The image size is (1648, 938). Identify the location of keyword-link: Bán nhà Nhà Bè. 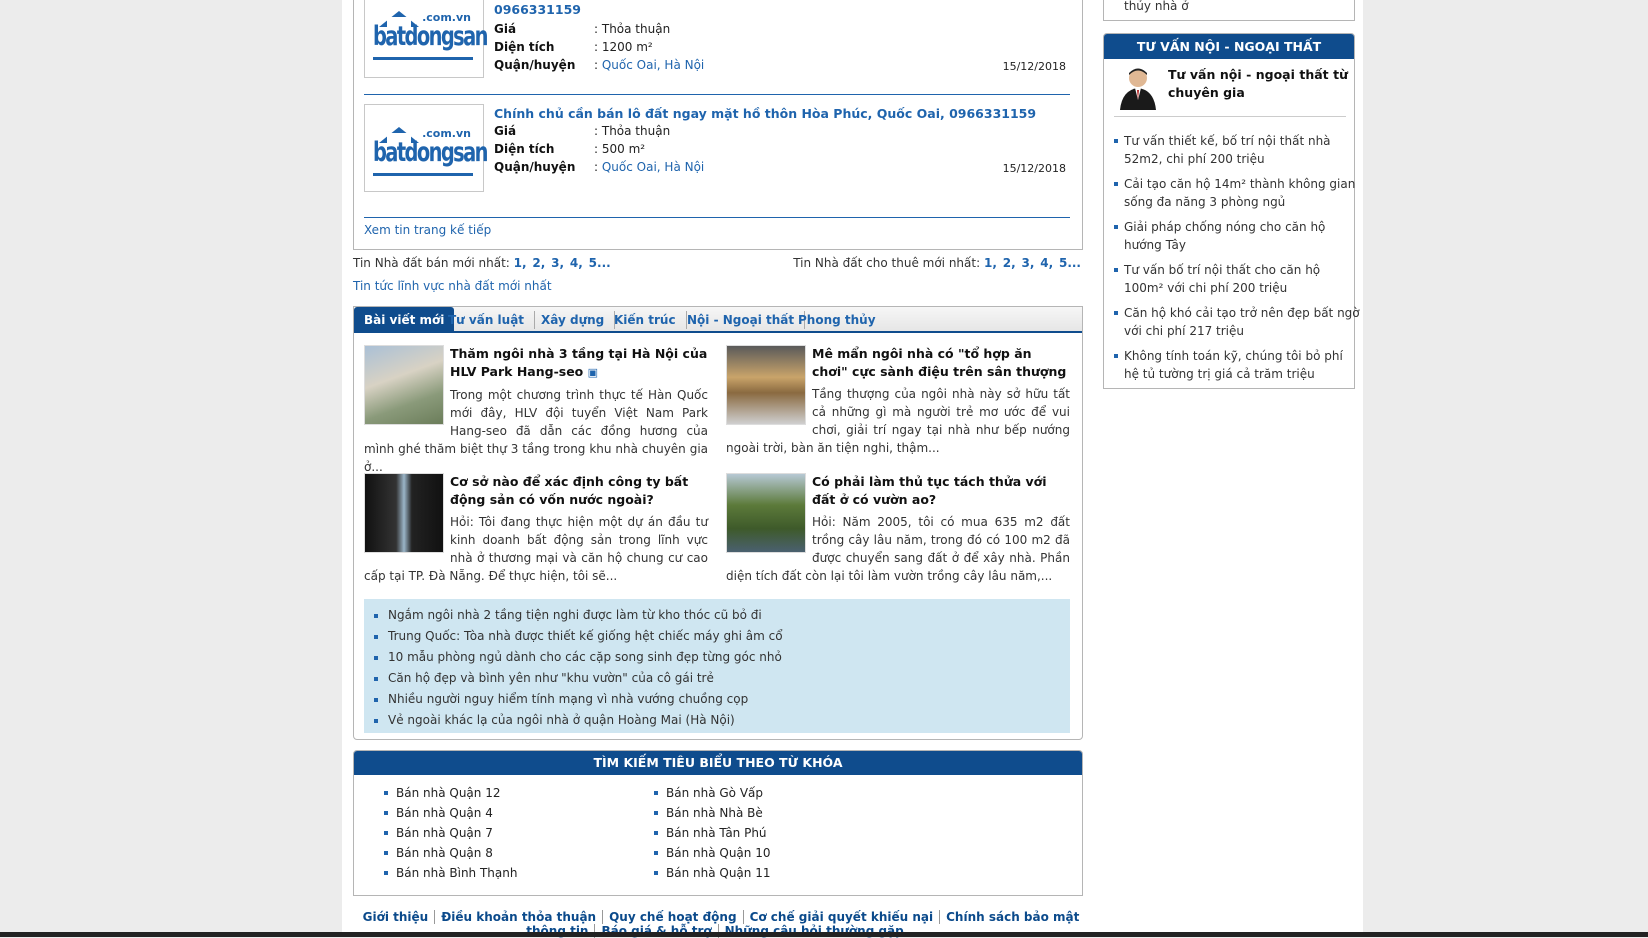
(784, 813).